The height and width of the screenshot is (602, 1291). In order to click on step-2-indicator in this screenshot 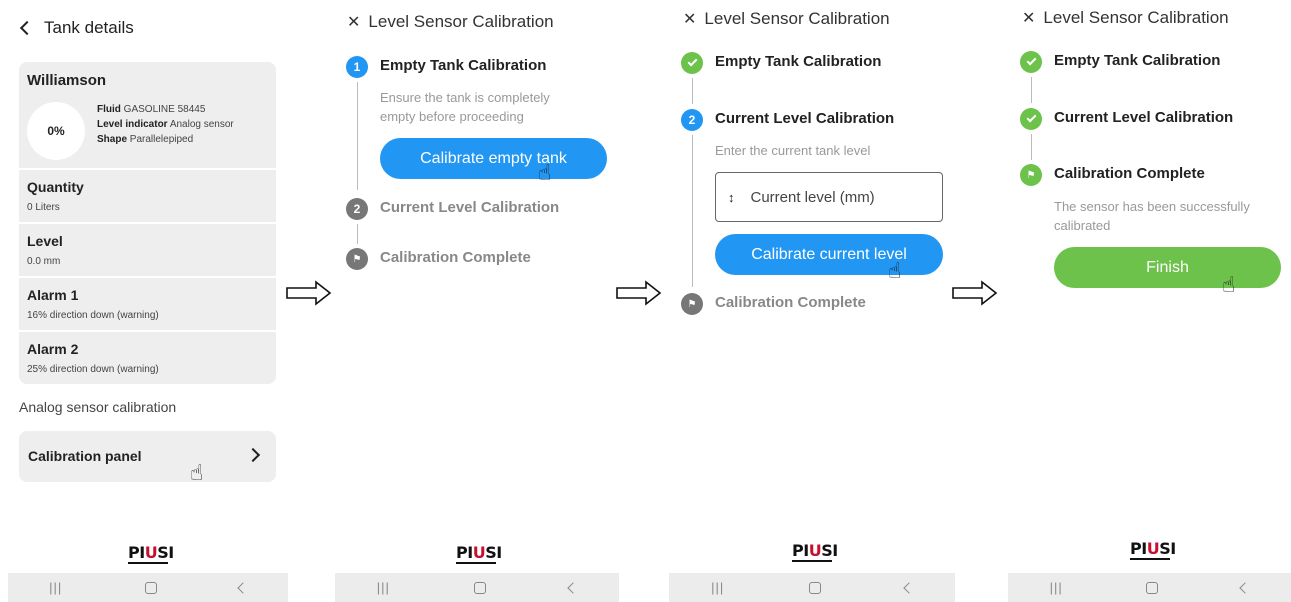, I will do `click(1031, 119)`.